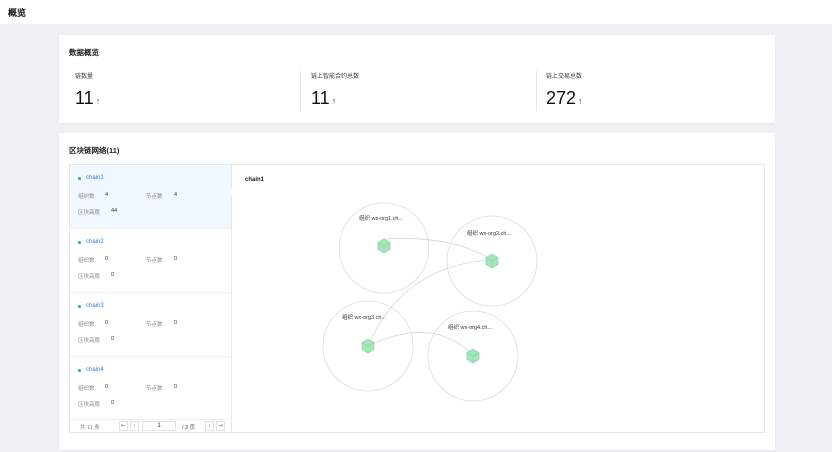 The image size is (832, 452). What do you see at coordinates (90, 428) in the screenshot?
I see `pagination-total: 共 11 条` at bounding box center [90, 428].